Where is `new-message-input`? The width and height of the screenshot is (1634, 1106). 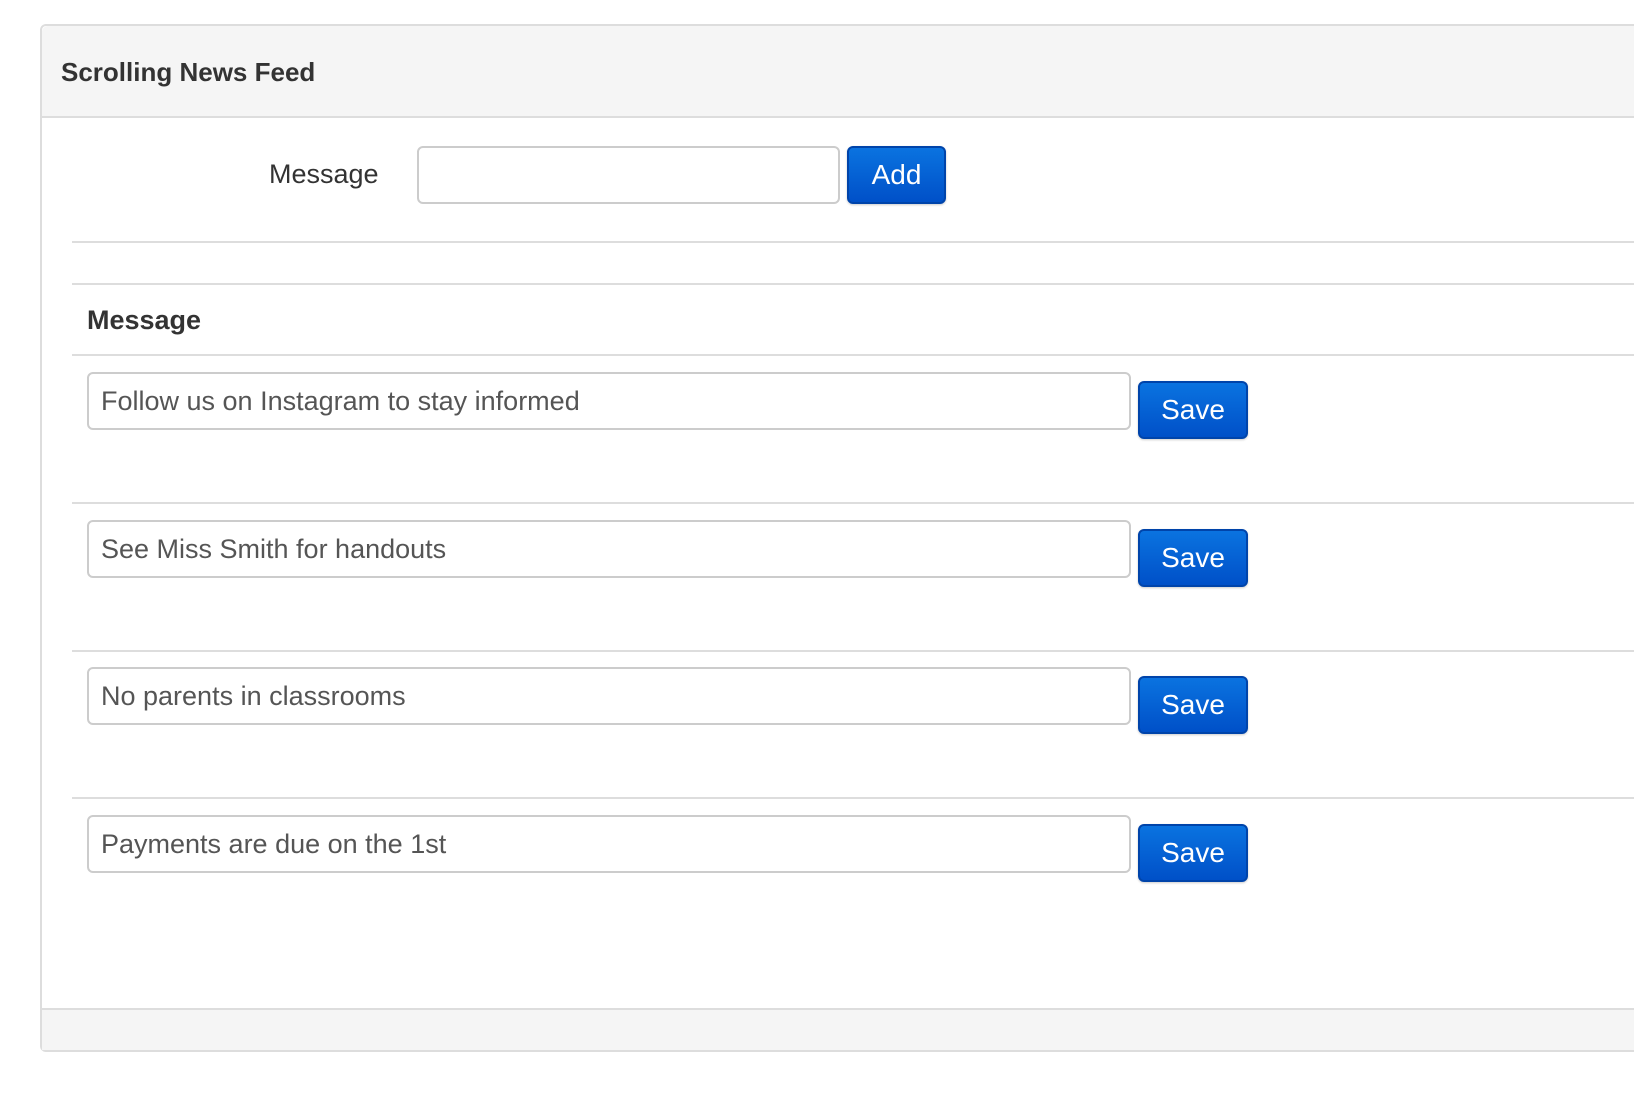
new-message-input is located at coordinates (628, 175).